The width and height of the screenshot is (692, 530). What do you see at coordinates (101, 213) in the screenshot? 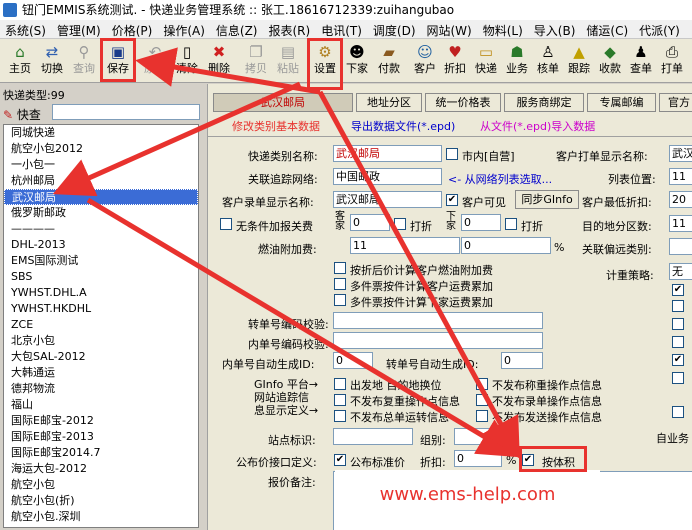
I see `list-item: 俄罗斯邮政` at bounding box center [101, 213].